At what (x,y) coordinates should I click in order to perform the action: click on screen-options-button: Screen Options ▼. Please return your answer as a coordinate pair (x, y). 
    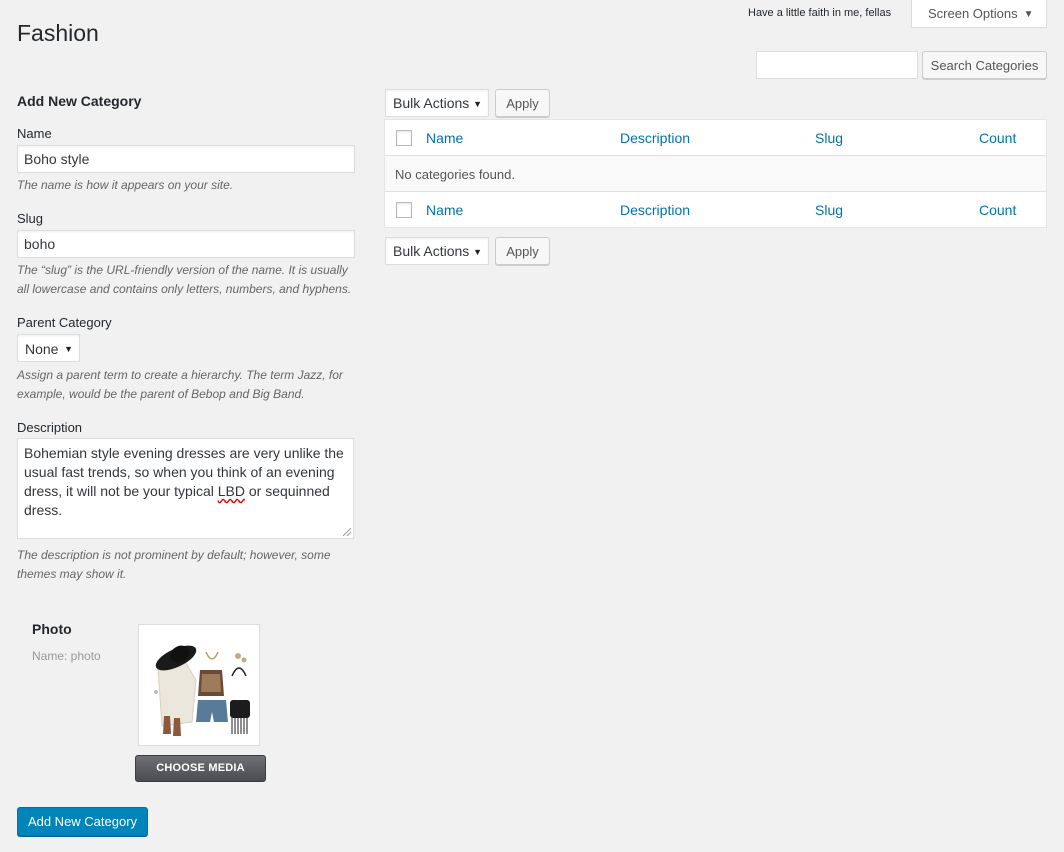
    Looking at the image, I should click on (979, 14).